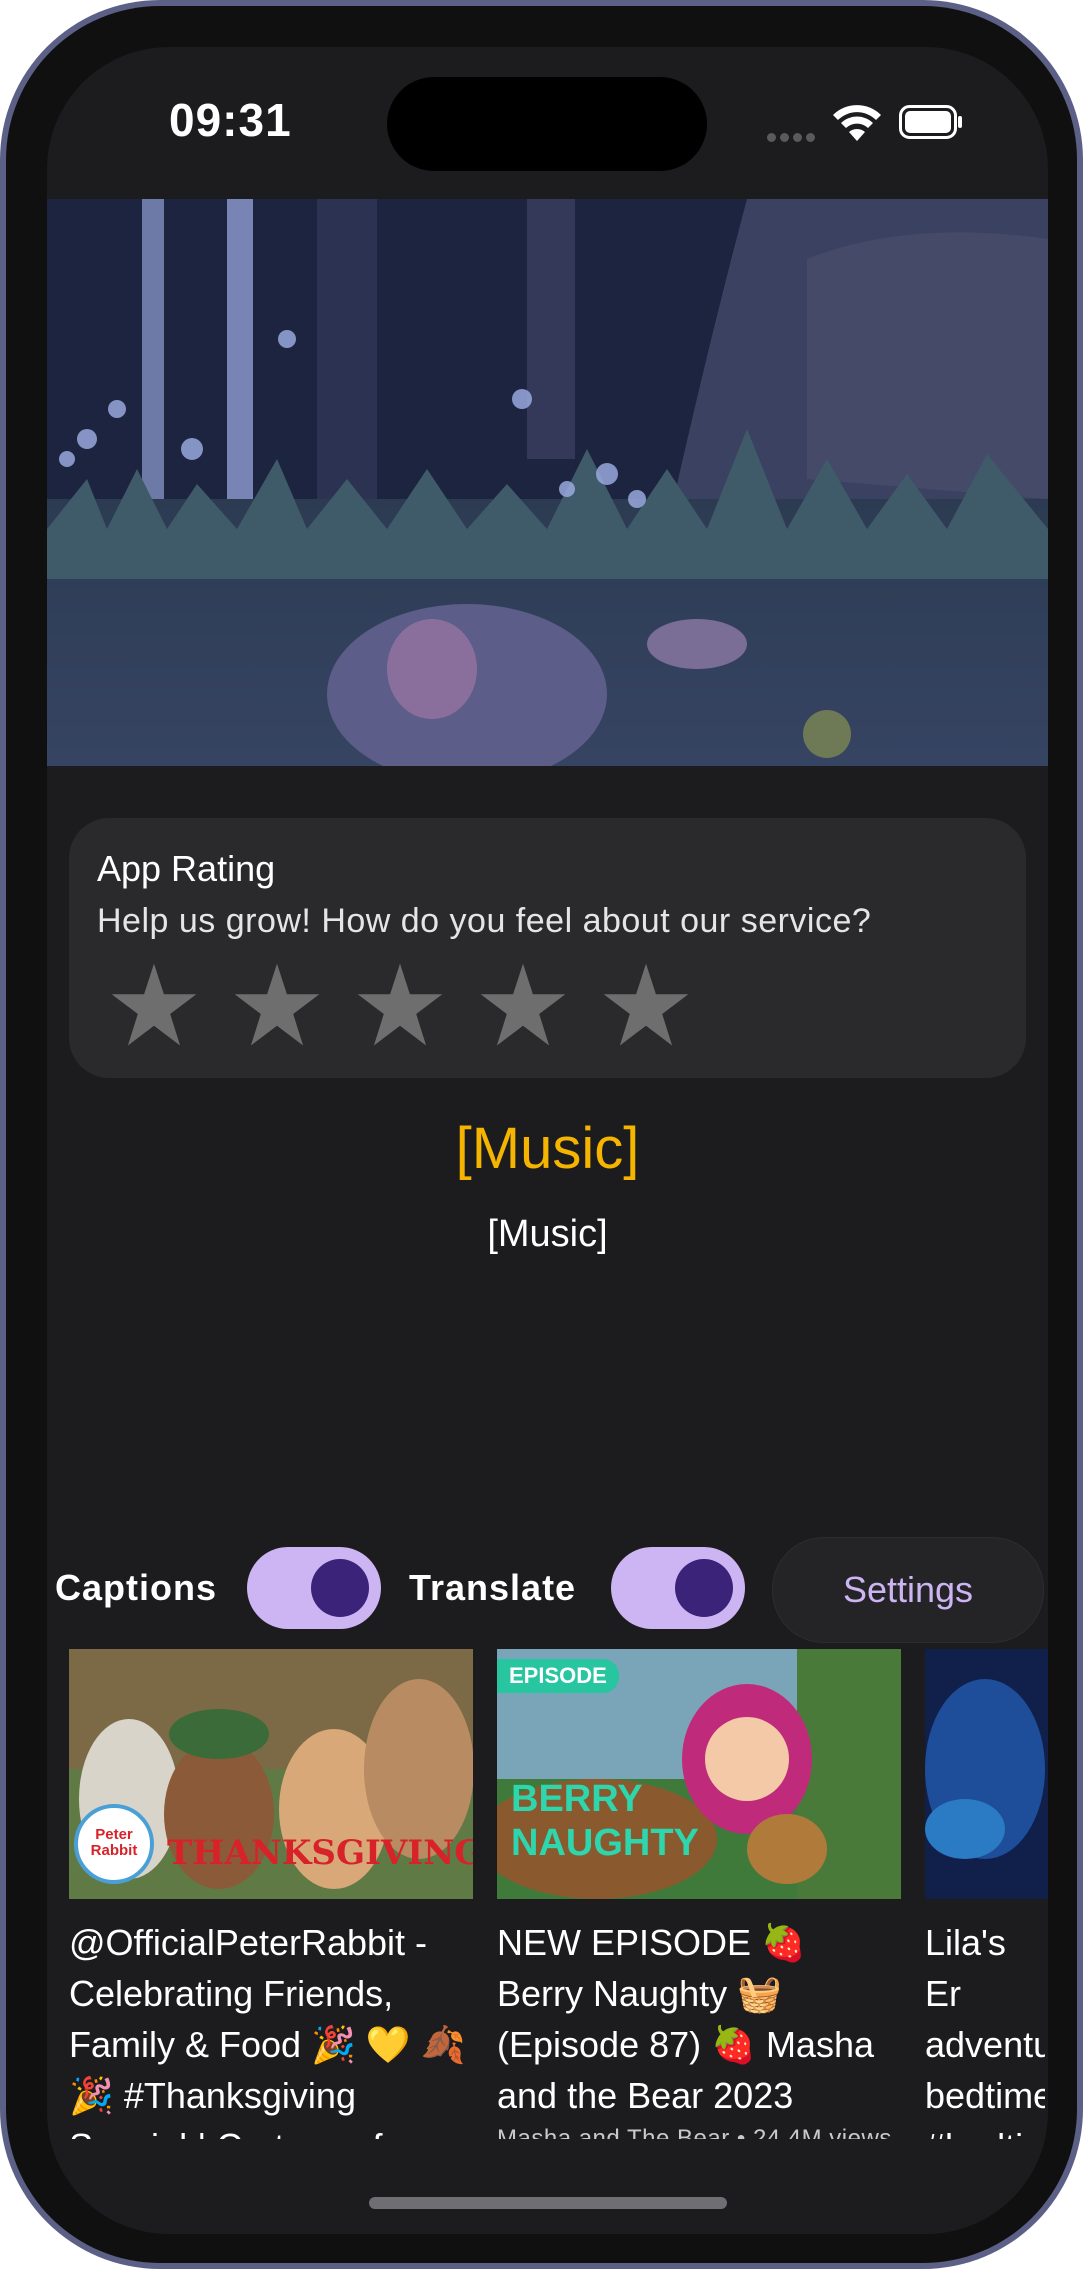 This screenshot has height=2269, width=1083. I want to click on battery-icon, so click(930, 122).